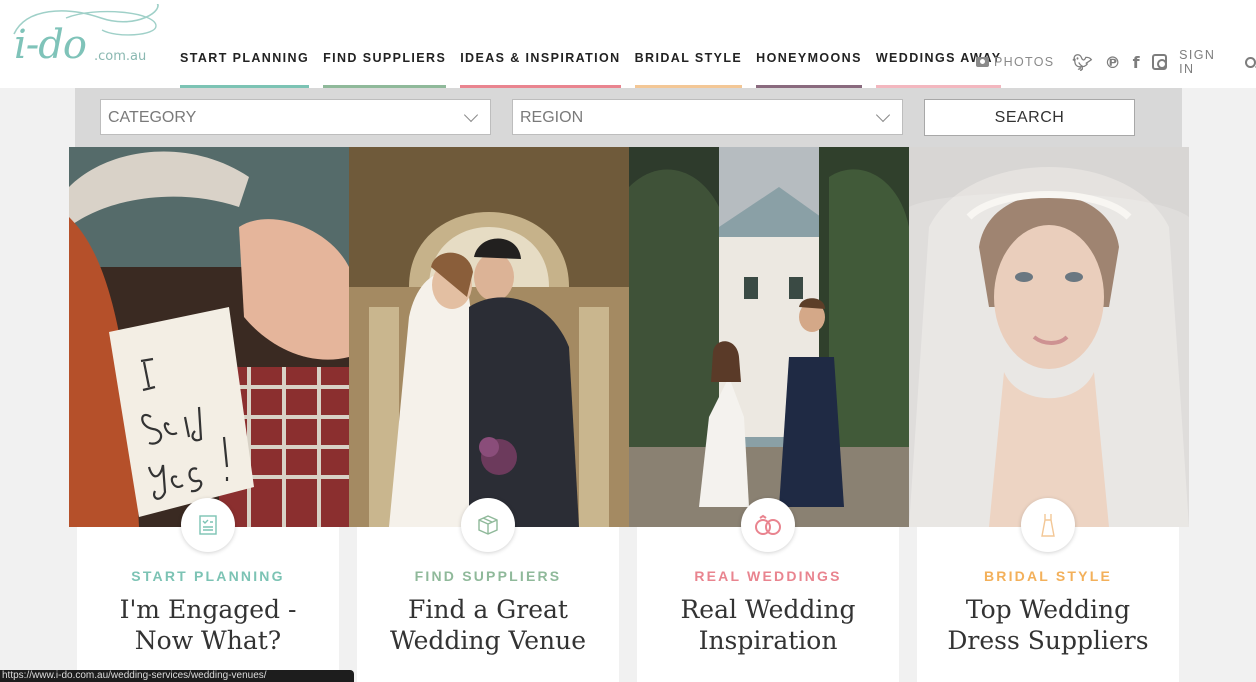  What do you see at coordinates (1206, 62) in the screenshot?
I see `sign-in-link: SIGN IN` at bounding box center [1206, 62].